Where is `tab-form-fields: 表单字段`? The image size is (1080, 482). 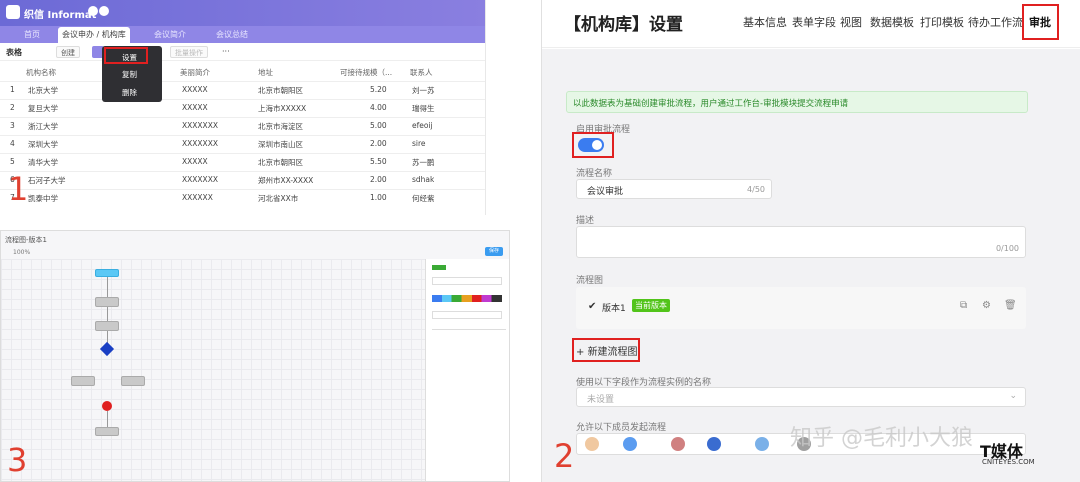
tab-form-fields: 表单字段 is located at coordinates (814, 22).